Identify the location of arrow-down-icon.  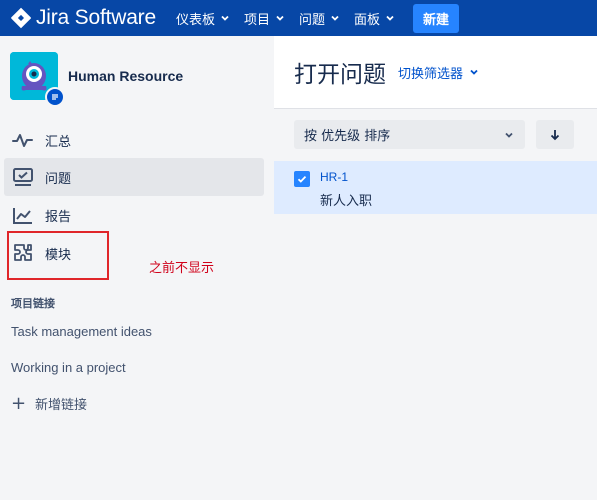
(555, 134).